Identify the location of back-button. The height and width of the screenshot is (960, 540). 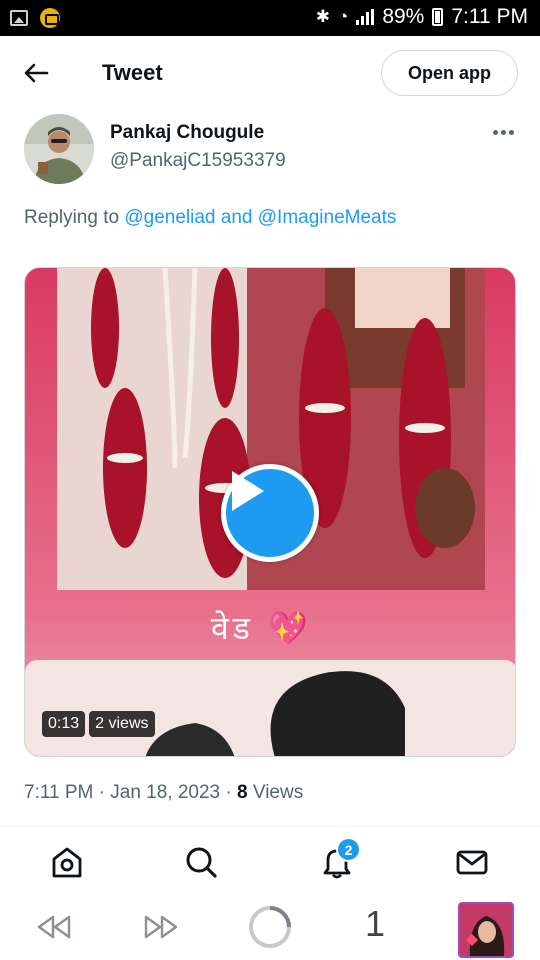
(36, 73).